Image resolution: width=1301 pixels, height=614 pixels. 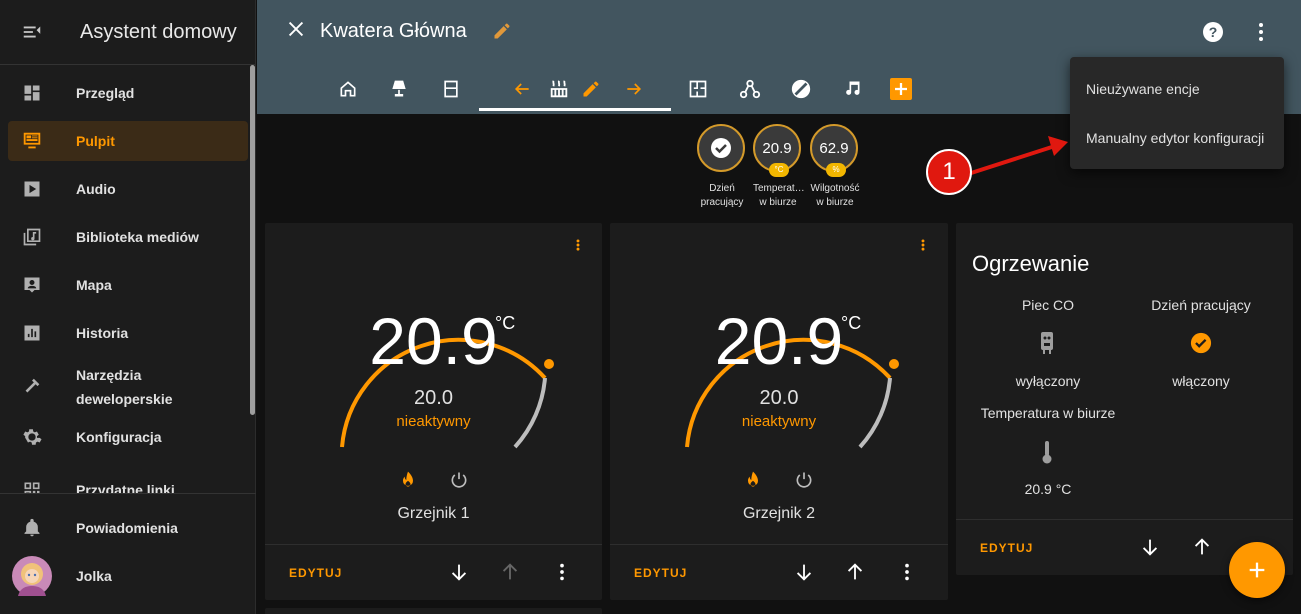 I want to click on boiler-icon, so click(x=1047, y=345).